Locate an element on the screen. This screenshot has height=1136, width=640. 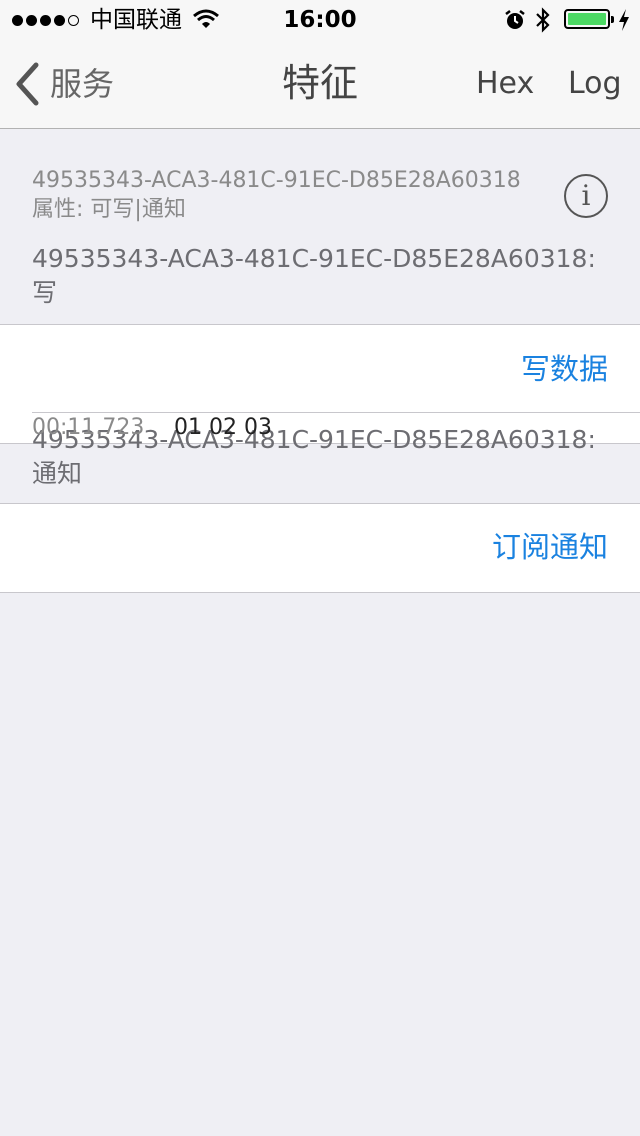
navigation-bar: 服务 特征 Hex Log is located at coordinates (320, 84).